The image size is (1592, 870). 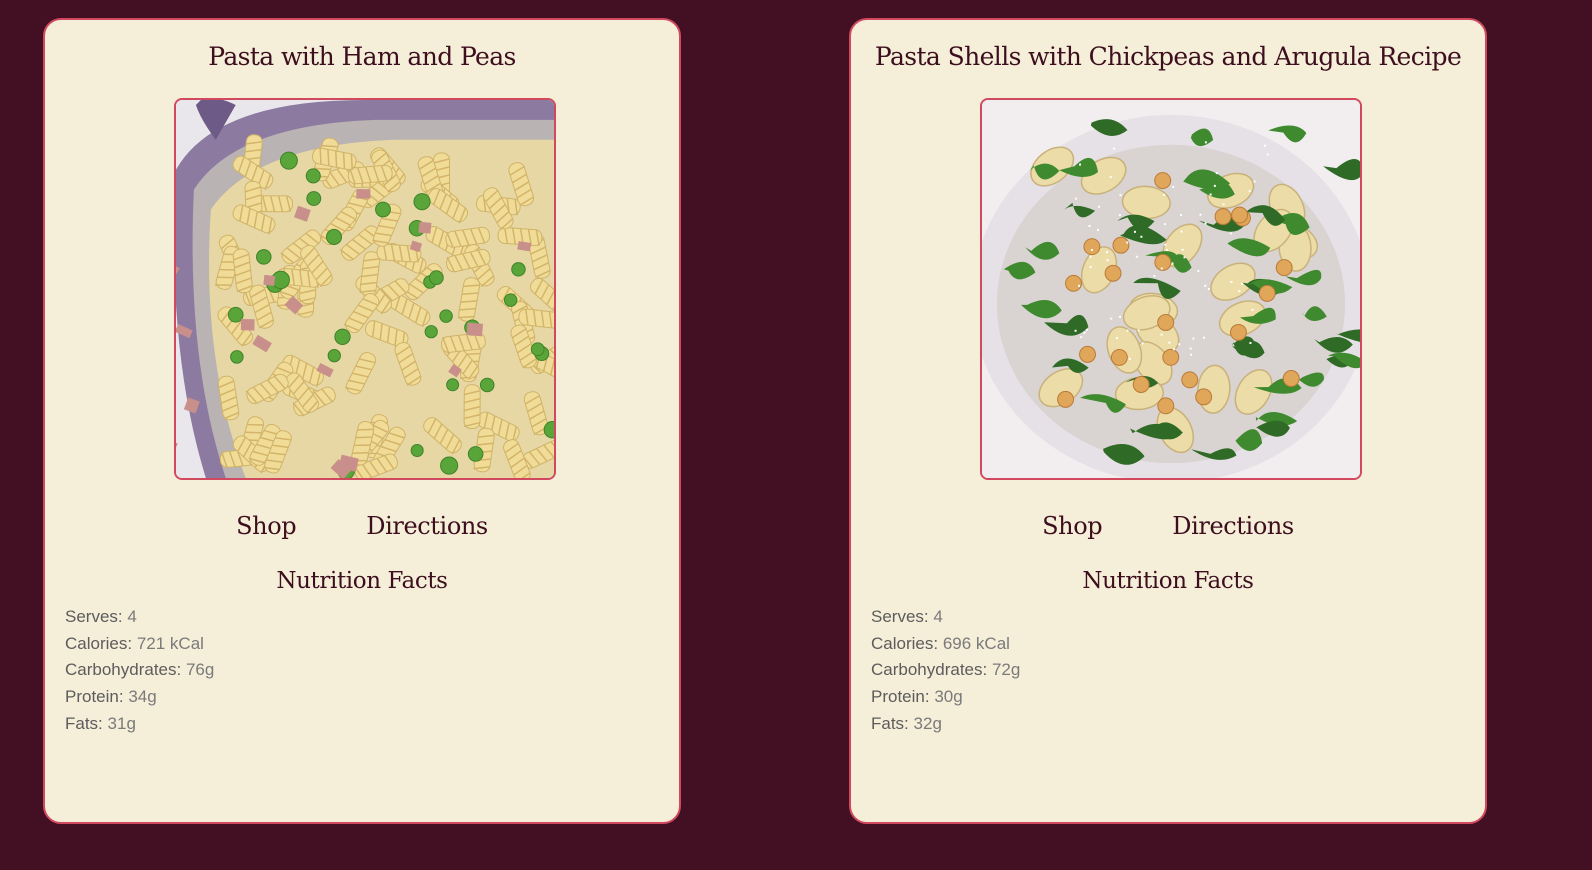 What do you see at coordinates (906, 723) in the screenshot?
I see `fact-fats: Fats: 32g` at bounding box center [906, 723].